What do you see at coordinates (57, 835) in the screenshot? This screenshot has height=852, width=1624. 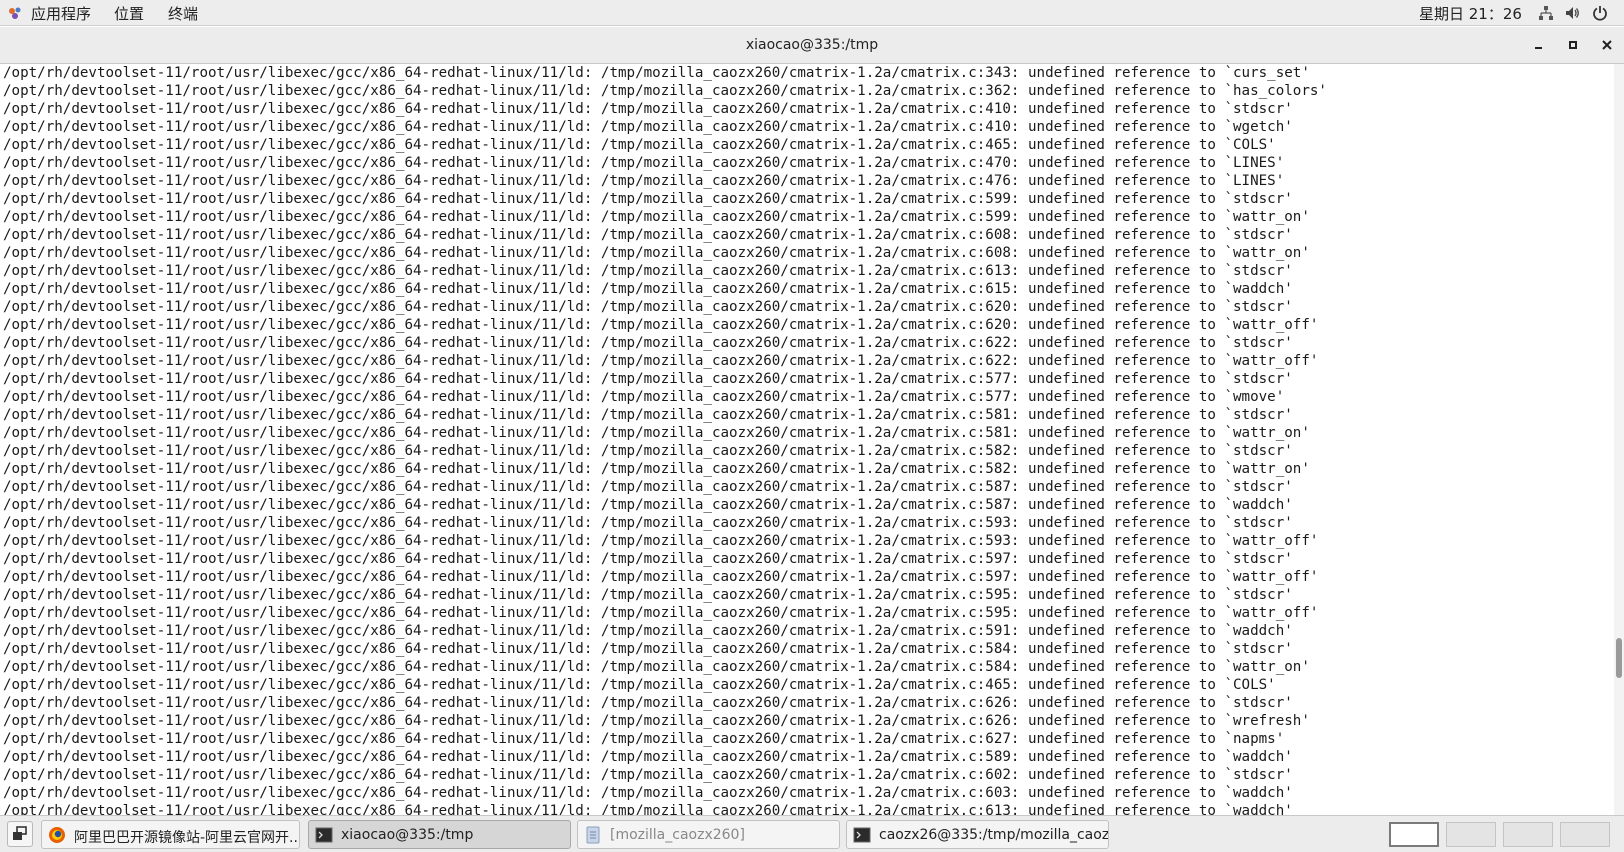 I see `firefox-icon` at bounding box center [57, 835].